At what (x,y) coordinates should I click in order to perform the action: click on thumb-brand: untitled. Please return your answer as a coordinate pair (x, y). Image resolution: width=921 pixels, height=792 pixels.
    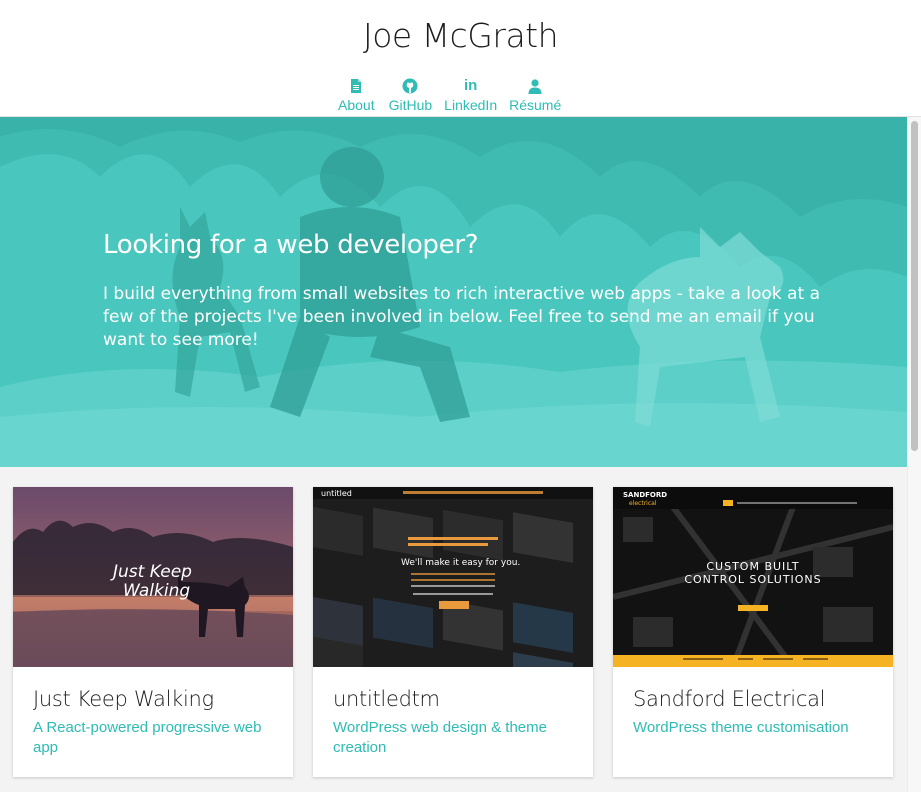
    Looking at the image, I should click on (336, 493).